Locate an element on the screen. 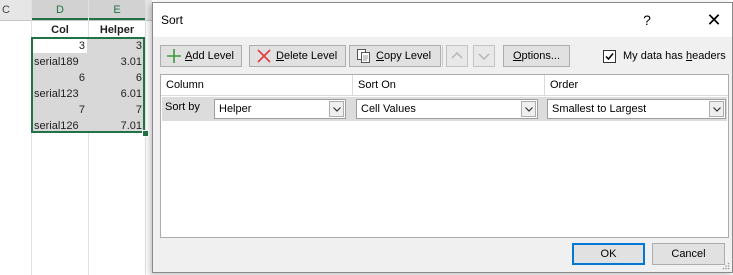 The image size is (733, 275). checkmark-icon is located at coordinates (609, 57).